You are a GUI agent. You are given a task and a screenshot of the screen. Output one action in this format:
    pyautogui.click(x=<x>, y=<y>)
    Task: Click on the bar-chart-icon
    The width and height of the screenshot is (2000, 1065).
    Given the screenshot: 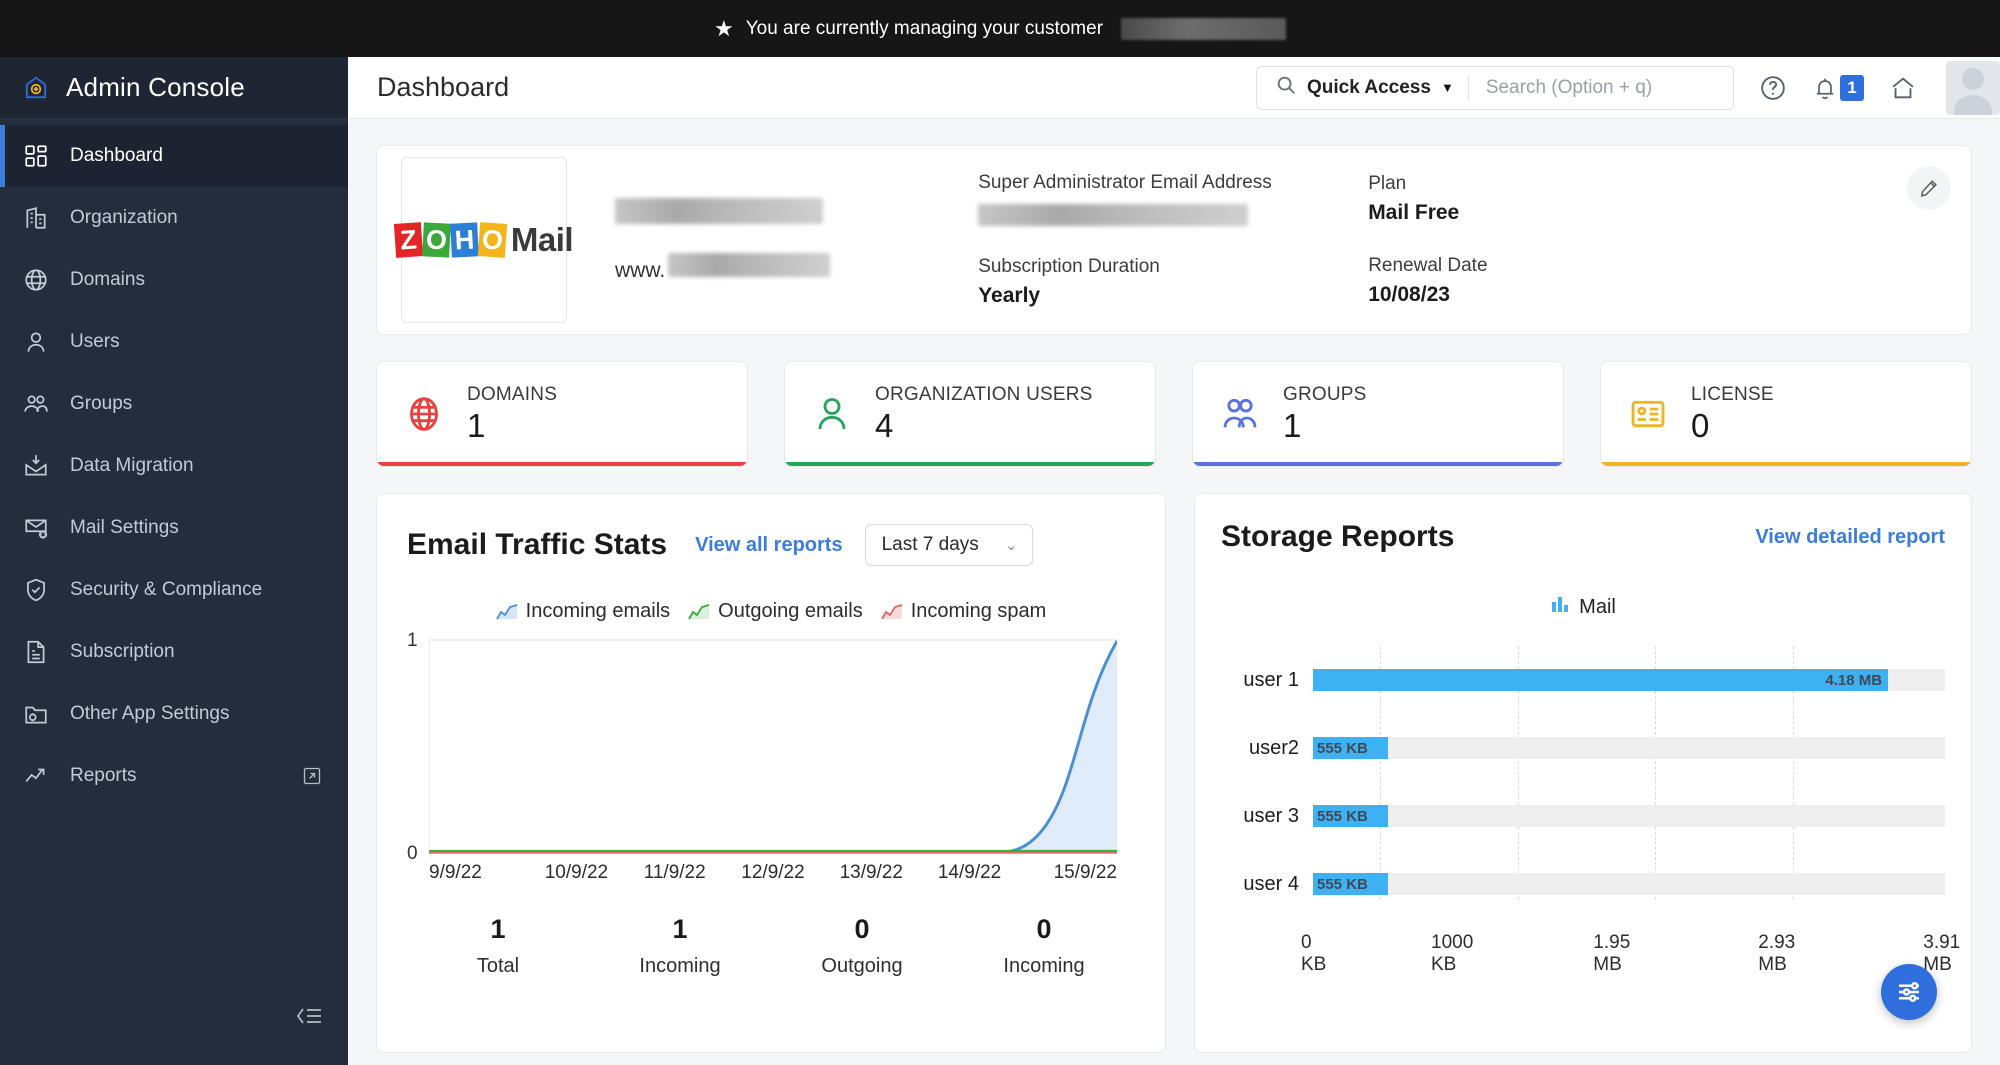 What is the action you would take?
    pyautogui.click(x=1560, y=607)
    